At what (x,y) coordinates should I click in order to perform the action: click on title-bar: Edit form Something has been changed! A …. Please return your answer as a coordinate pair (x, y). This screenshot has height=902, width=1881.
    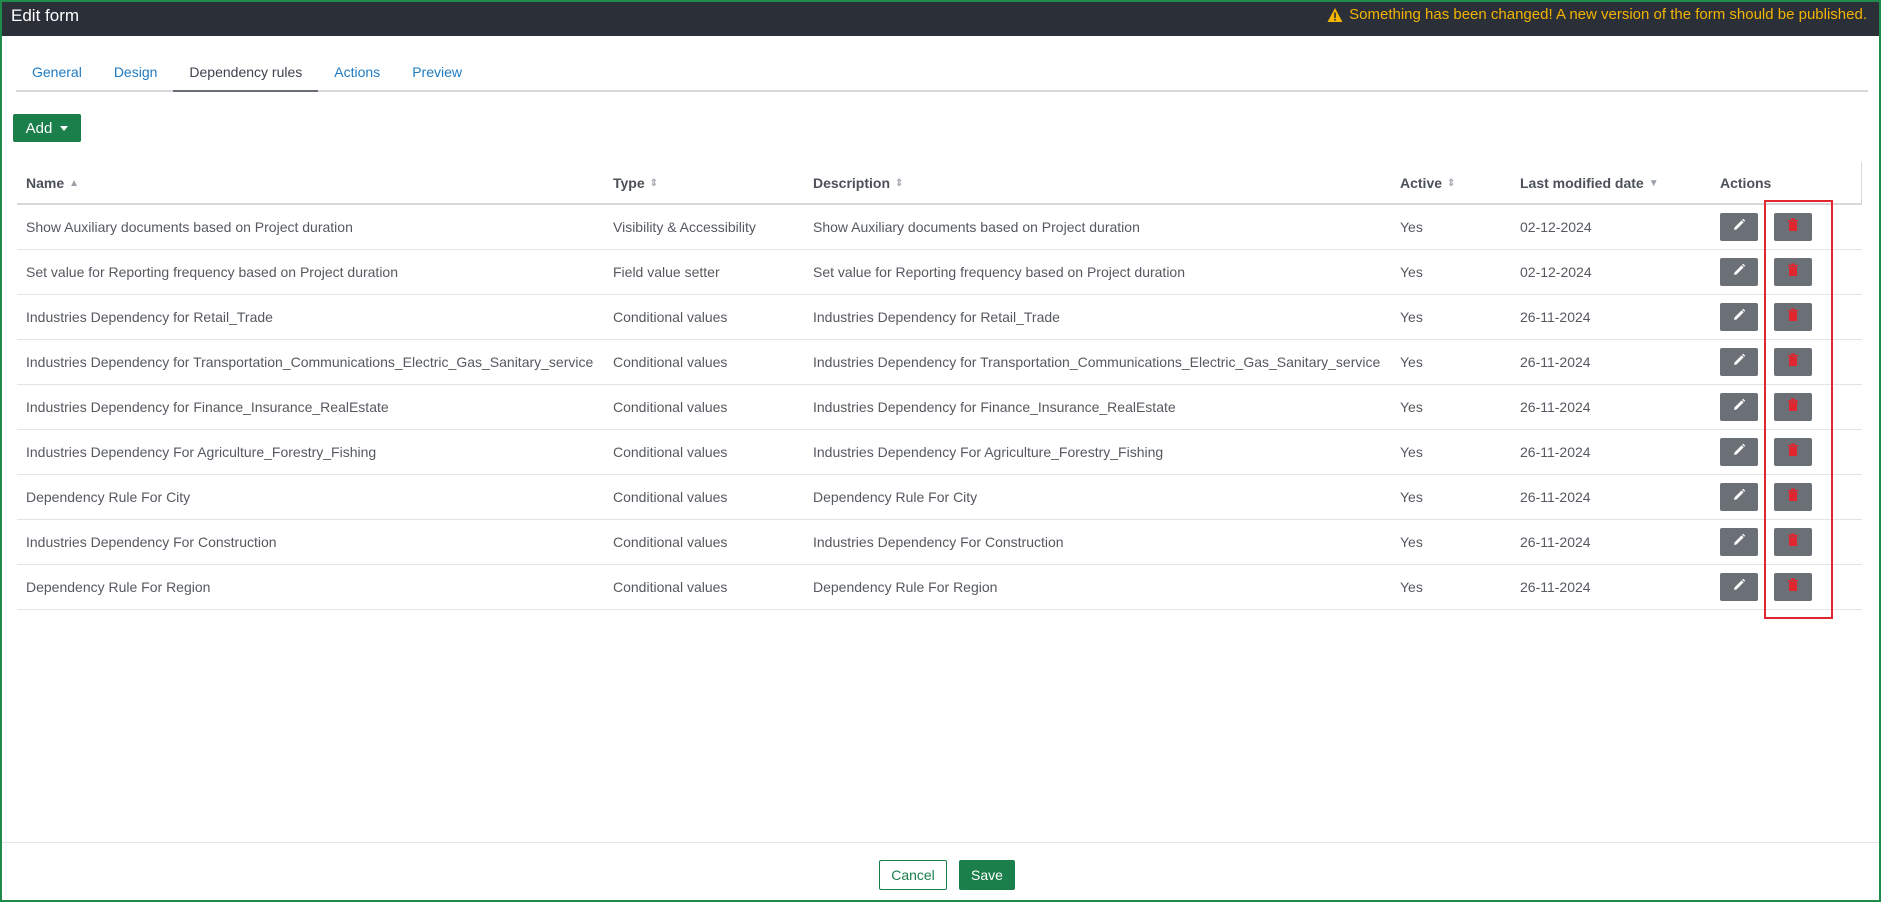
    Looking at the image, I should click on (940, 19).